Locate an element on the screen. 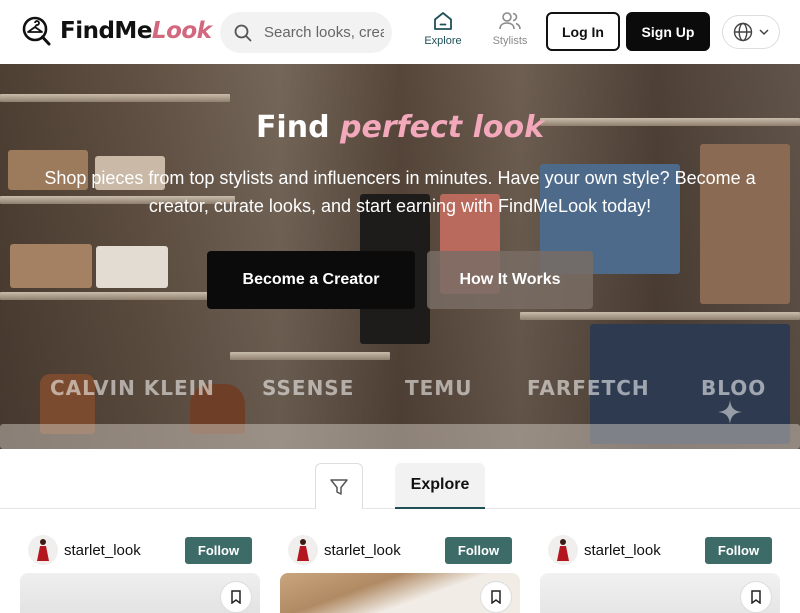 This screenshot has width=800, height=613. logo-text: FindMeLook is located at coordinates (136, 31).